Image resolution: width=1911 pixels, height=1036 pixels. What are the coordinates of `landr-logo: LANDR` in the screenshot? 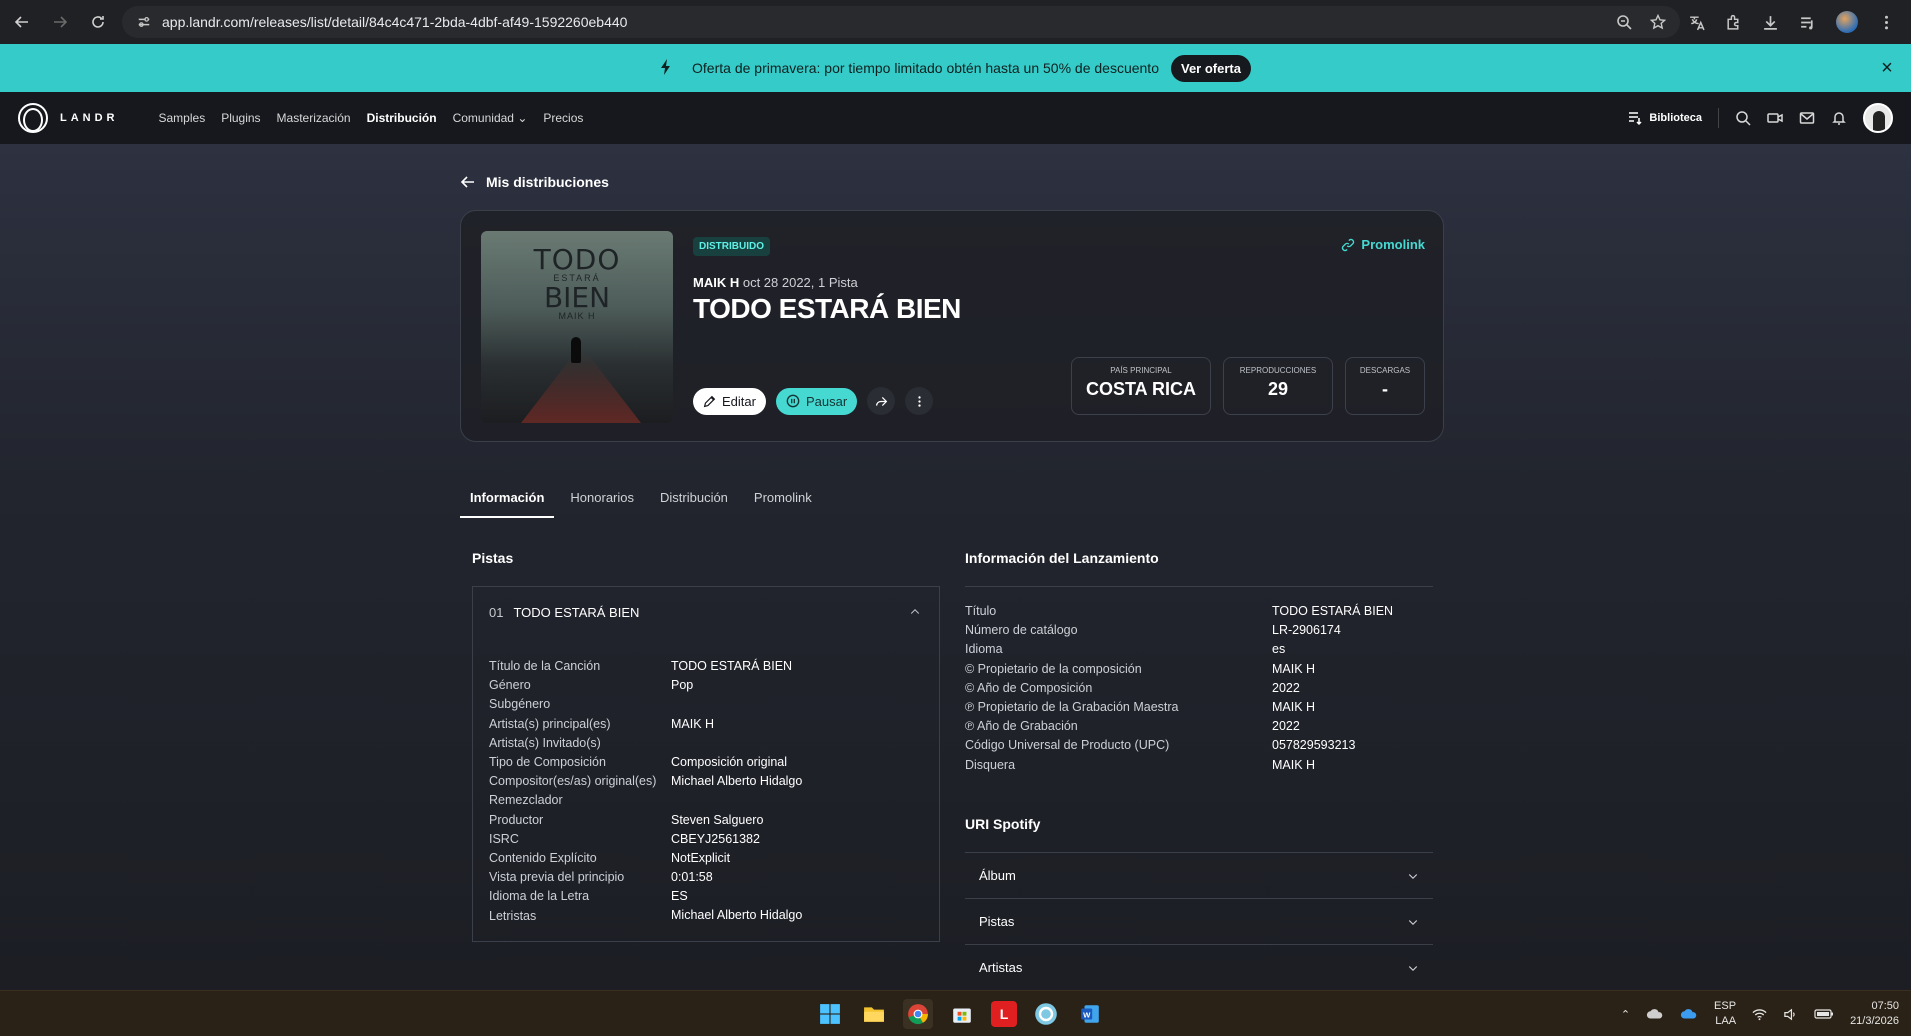 It's located at (68, 118).